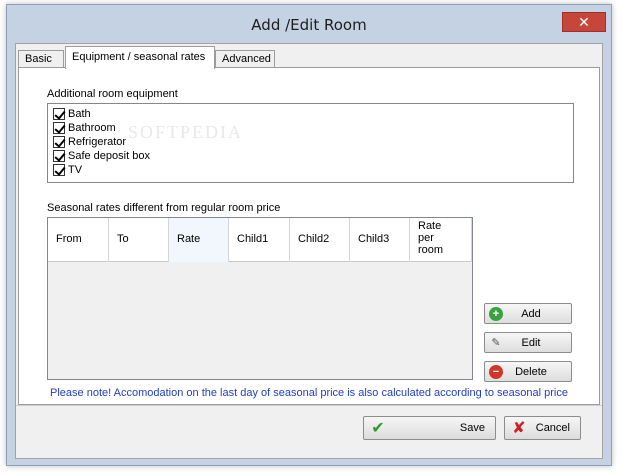  I want to click on footer-divider, so click(309, 405).